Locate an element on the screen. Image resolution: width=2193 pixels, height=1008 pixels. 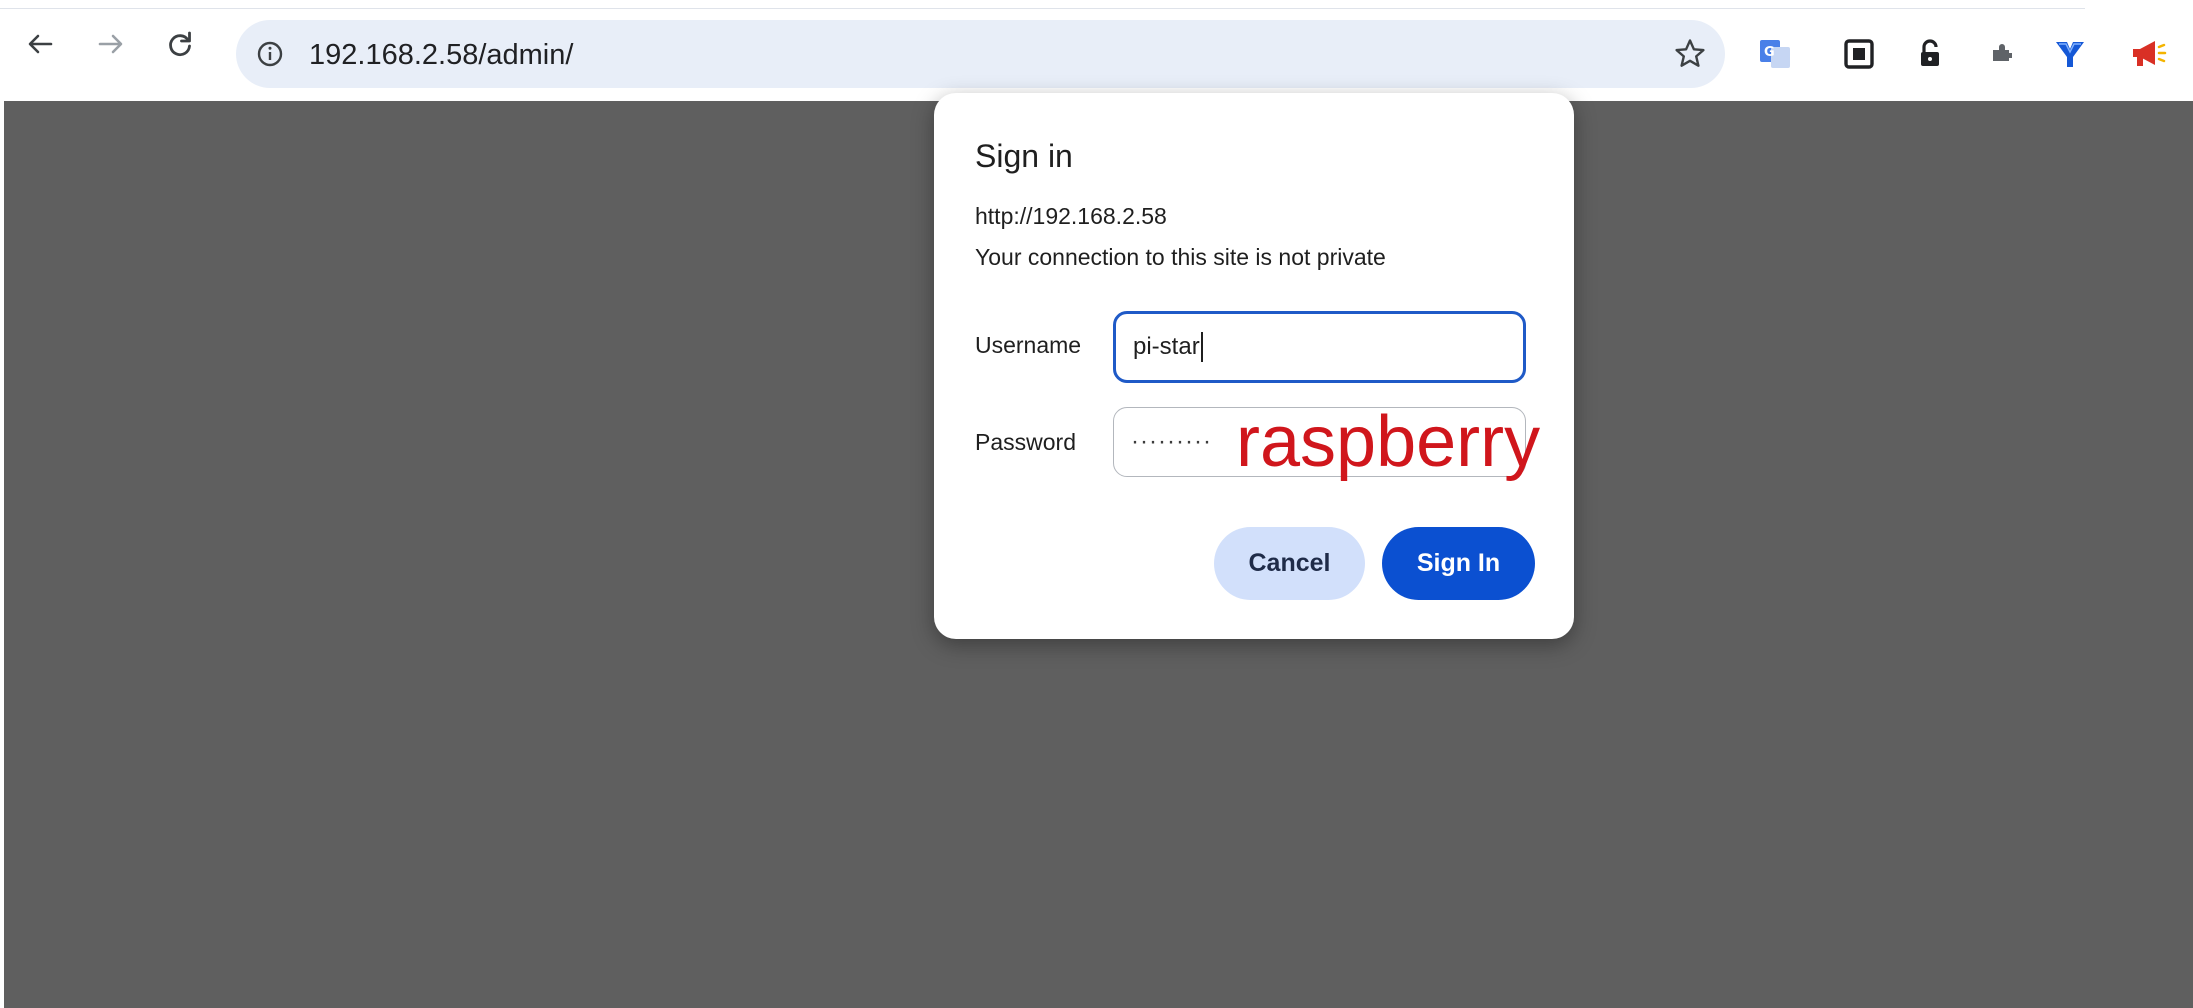
password-annotation: raspberry is located at coordinates (1388, 442).